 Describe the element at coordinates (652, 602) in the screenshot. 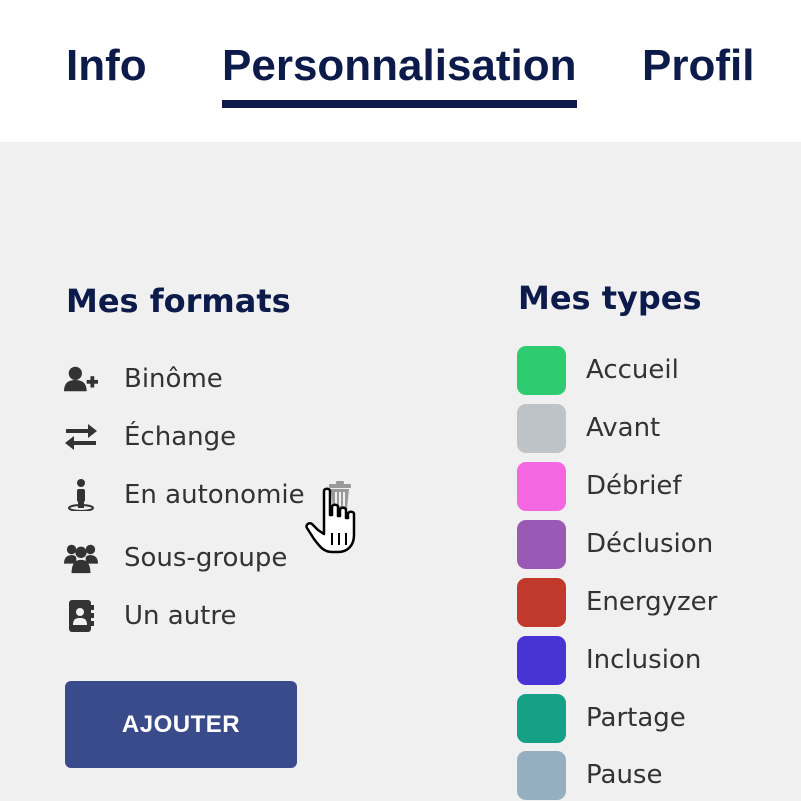

I see `type-label: Energyzer` at that location.